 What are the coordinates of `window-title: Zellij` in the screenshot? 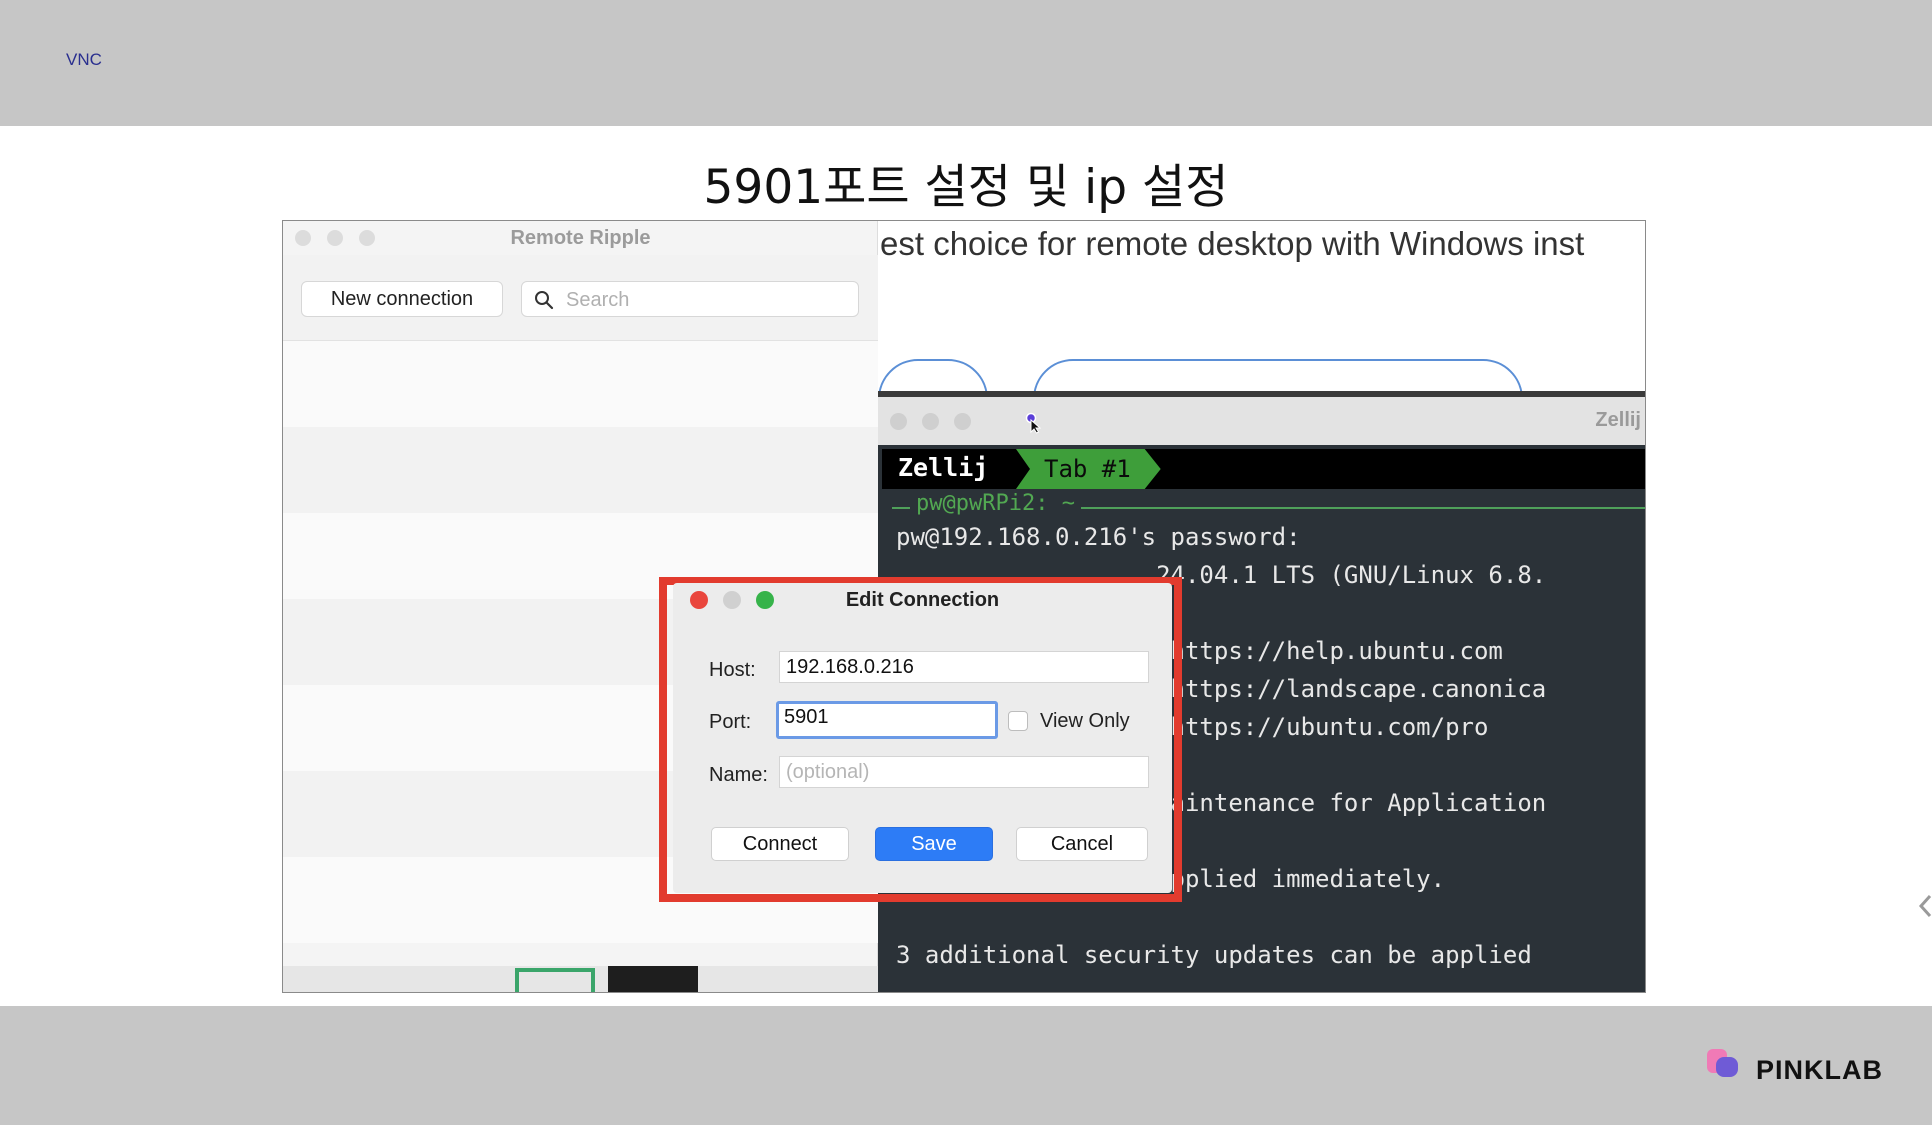 It's located at (1618, 420).